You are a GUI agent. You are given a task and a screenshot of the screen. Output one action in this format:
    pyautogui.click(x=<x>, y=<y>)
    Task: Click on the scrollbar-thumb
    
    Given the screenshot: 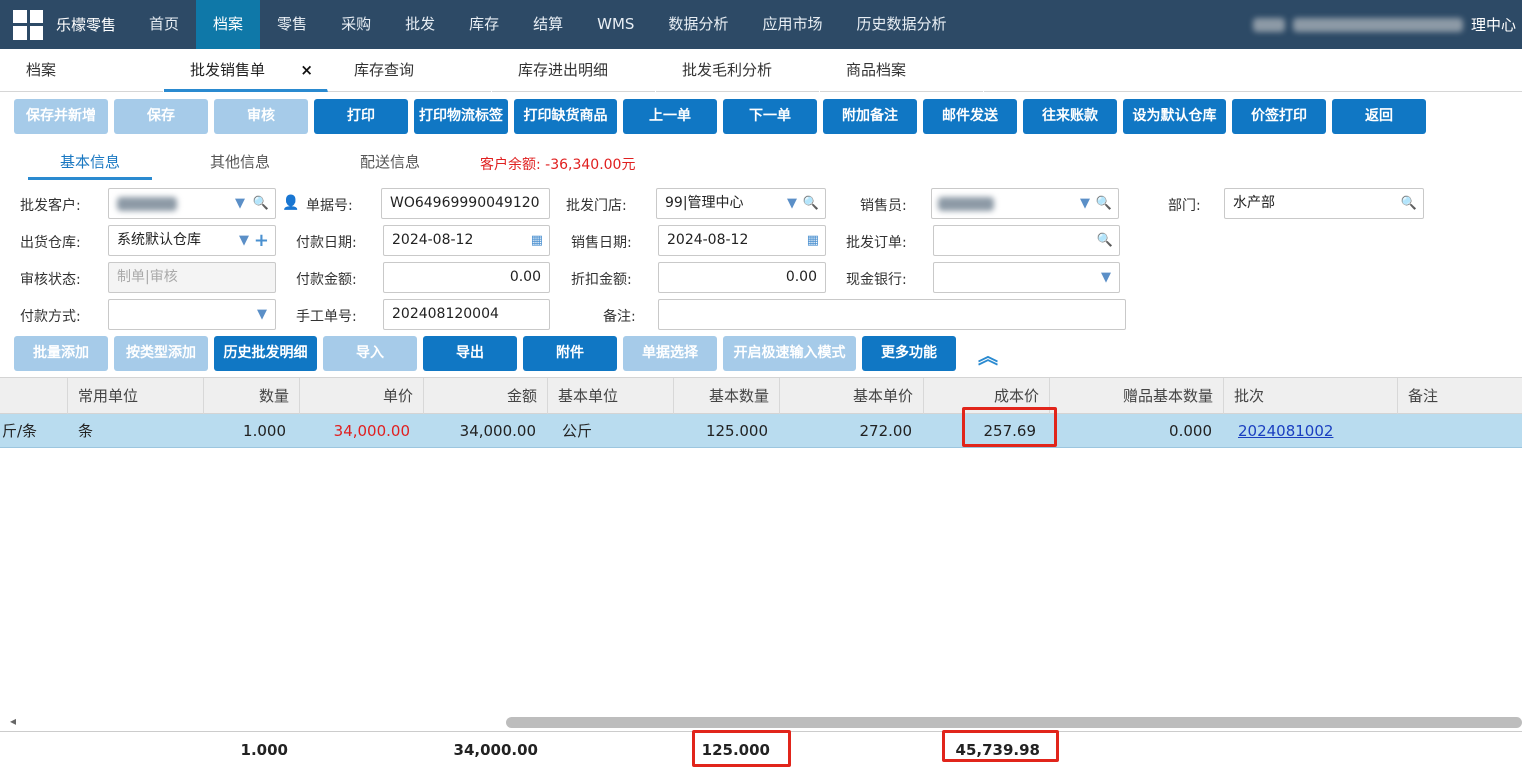 What is the action you would take?
    pyautogui.click(x=1014, y=722)
    